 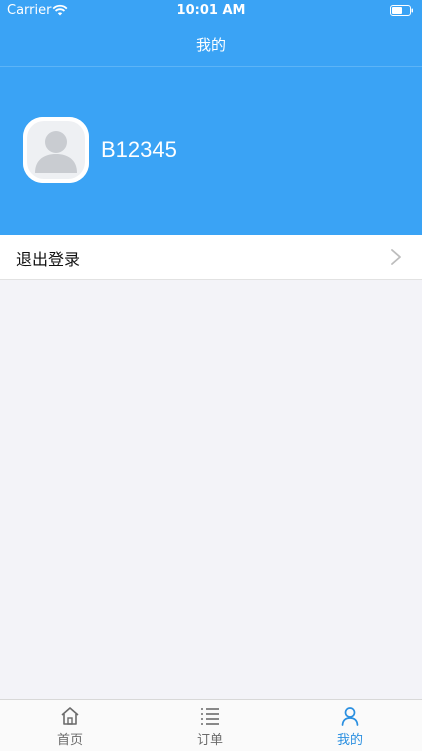 I want to click on tab-label: 我的, so click(x=349, y=740).